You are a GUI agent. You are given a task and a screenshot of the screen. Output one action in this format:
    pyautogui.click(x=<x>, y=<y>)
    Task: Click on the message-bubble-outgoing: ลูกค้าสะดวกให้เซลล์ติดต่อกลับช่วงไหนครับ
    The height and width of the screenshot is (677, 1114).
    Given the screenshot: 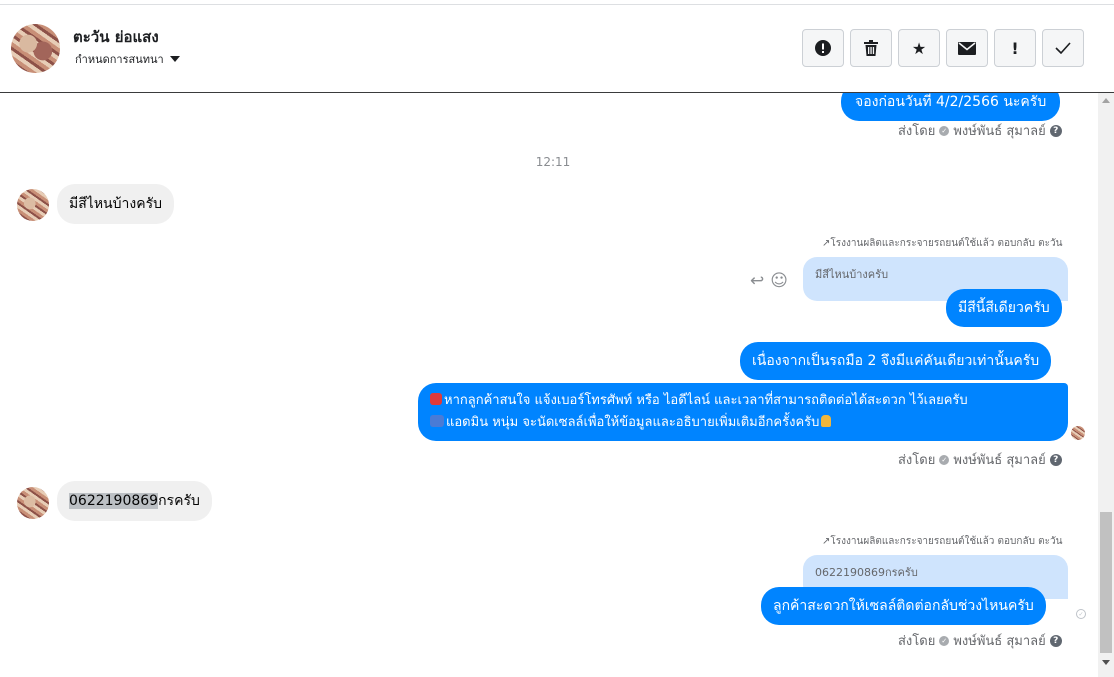 What is the action you would take?
    pyautogui.click(x=903, y=606)
    